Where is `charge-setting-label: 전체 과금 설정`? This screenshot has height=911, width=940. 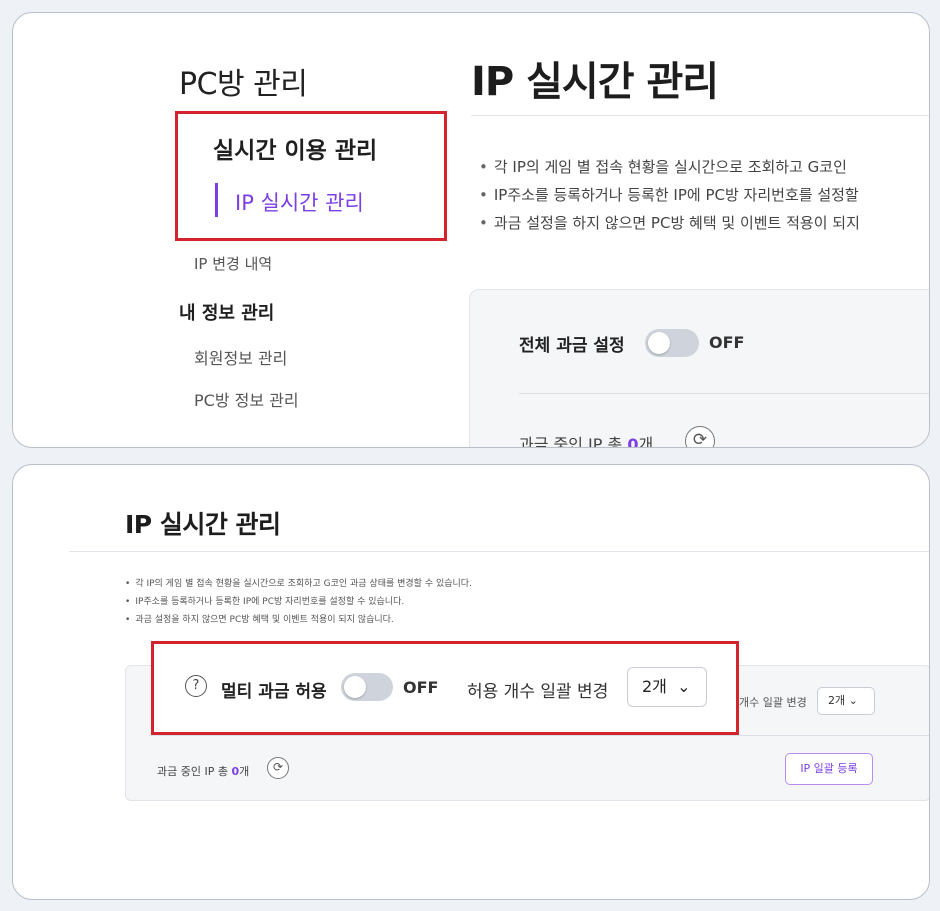 charge-setting-label: 전체 과금 설정 is located at coordinates (572, 346).